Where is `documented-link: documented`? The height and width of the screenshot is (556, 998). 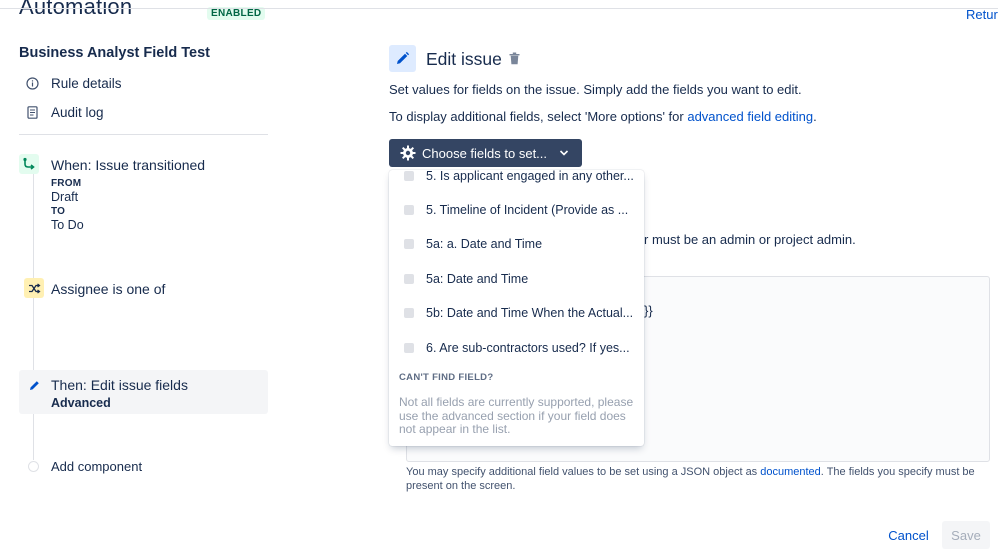
documented-link: documented is located at coordinates (790, 472).